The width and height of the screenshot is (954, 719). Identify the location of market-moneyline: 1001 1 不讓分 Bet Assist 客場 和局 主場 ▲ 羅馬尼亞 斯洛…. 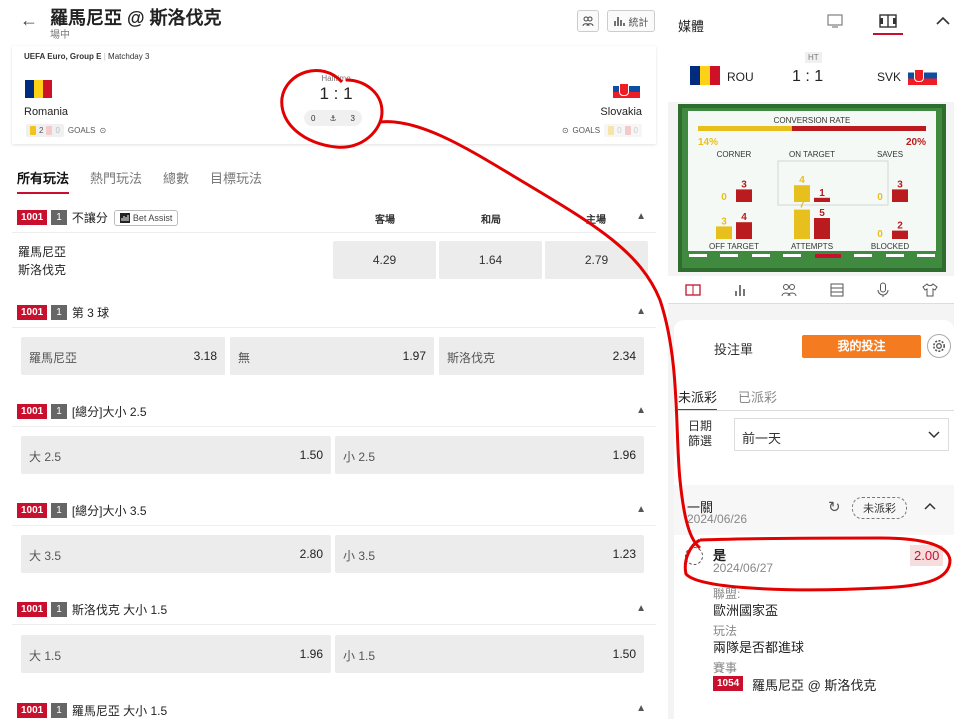
(334, 246).